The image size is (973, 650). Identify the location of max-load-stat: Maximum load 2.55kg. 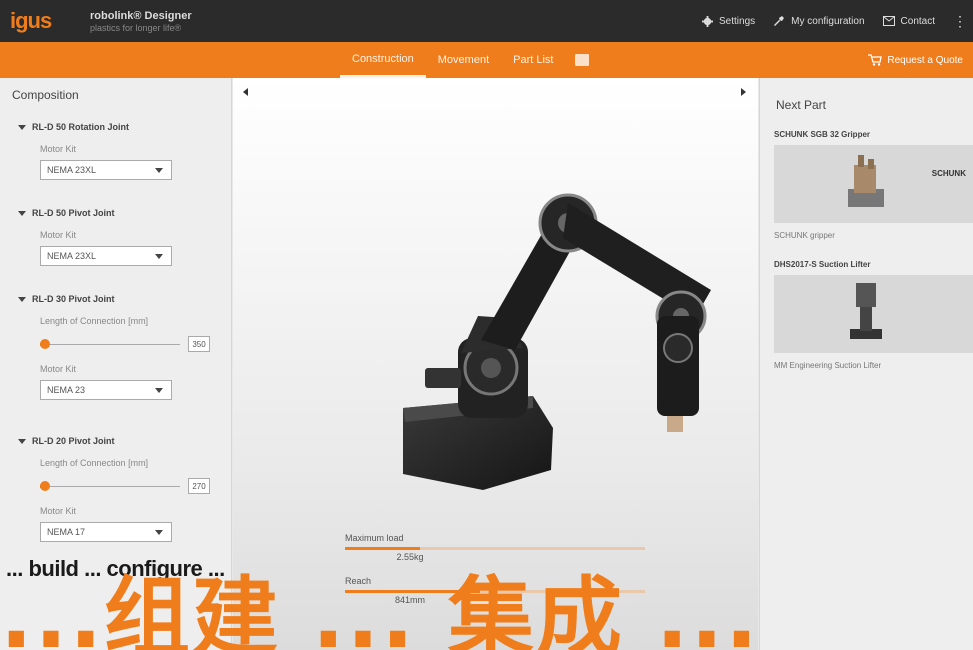
(495, 547).